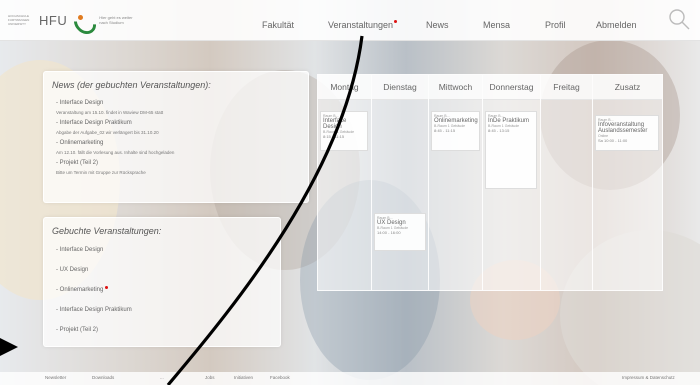 This screenshot has width=700, height=385. I want to click on annotation-arrow-icon, so click(9, 347).